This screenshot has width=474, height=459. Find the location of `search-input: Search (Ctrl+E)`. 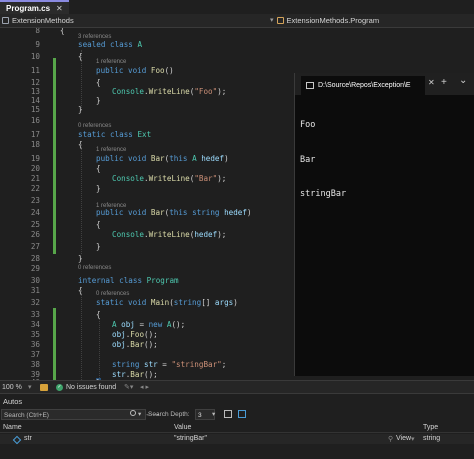

search-input: Search (Ctrl+E) is located at coordinates (73, 414).